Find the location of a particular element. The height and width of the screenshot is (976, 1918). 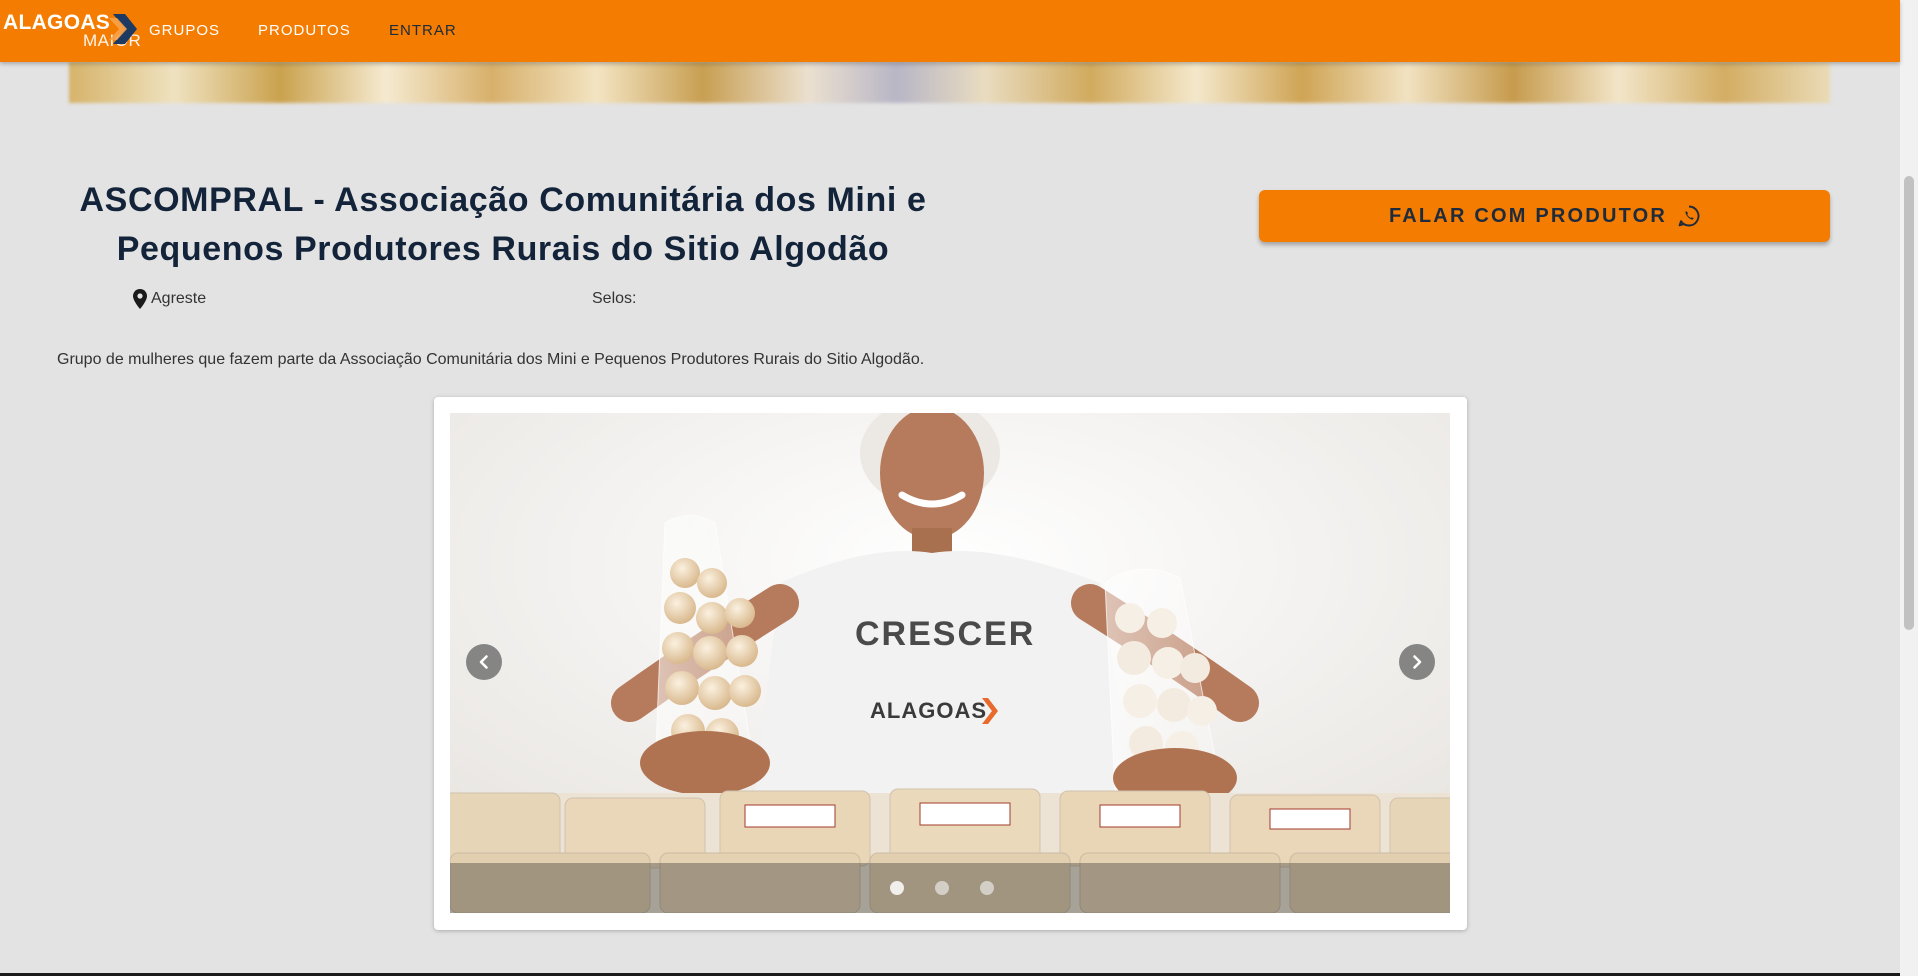

shirt-text-alagoas: ALAGOAS is located at coordinates (928, 710).